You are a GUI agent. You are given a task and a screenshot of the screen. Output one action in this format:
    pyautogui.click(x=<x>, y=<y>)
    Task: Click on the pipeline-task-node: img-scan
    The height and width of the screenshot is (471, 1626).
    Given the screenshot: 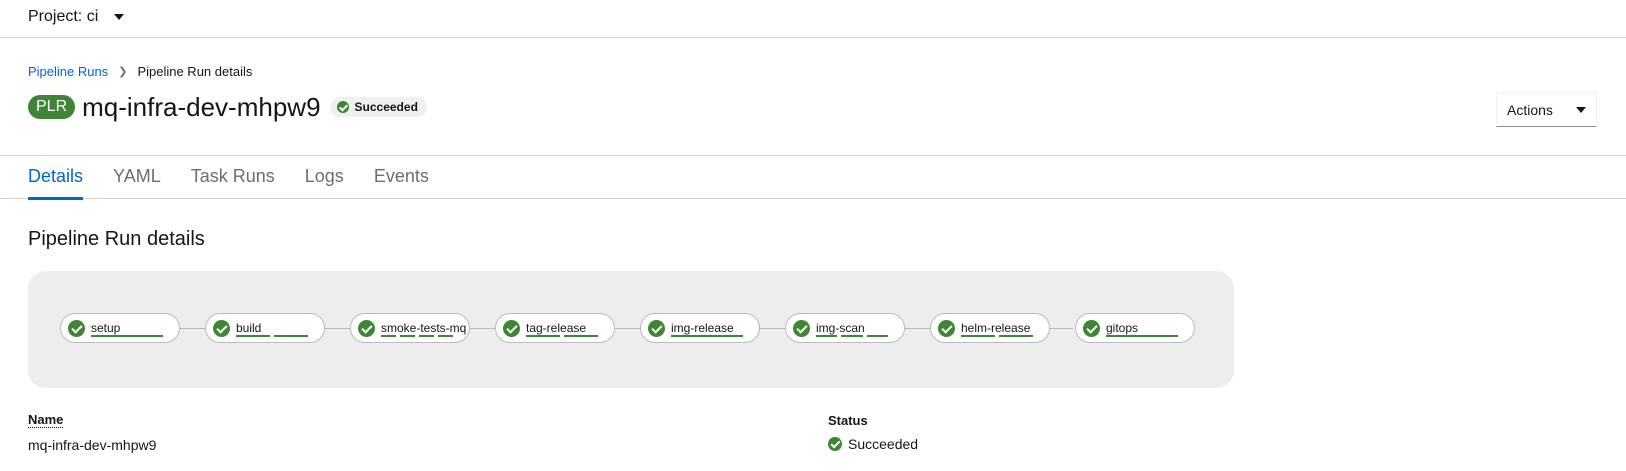 What is the action you would take?
    pyautogui.click(x=845, y=328)
    